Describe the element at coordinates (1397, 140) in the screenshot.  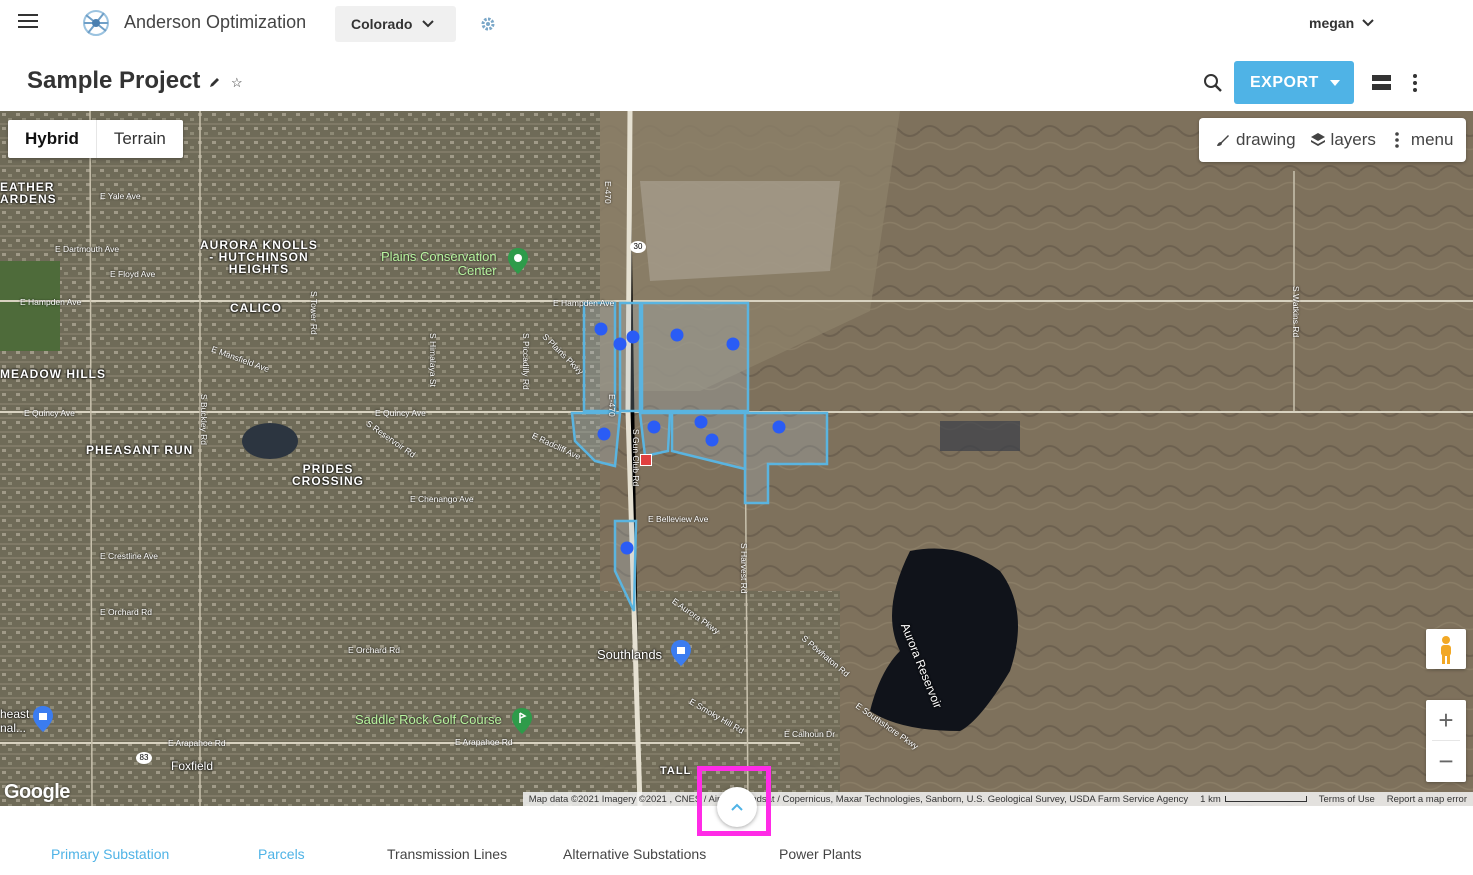
I see `more-vertical-icon` at that location.